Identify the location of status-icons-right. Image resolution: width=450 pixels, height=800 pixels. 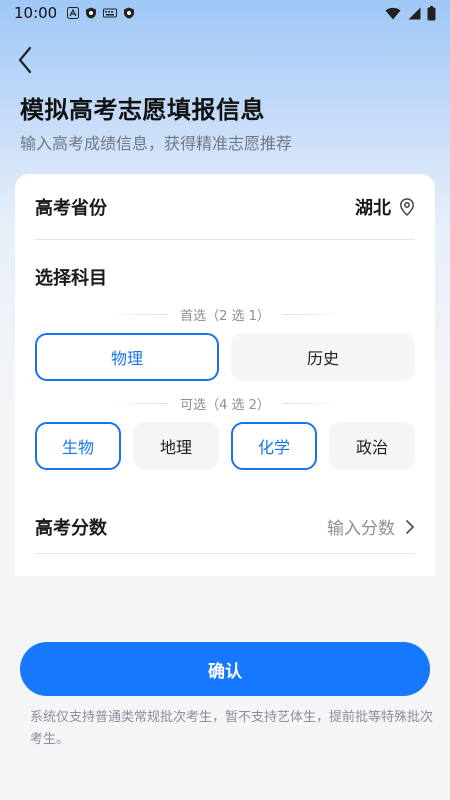
(410, 13).